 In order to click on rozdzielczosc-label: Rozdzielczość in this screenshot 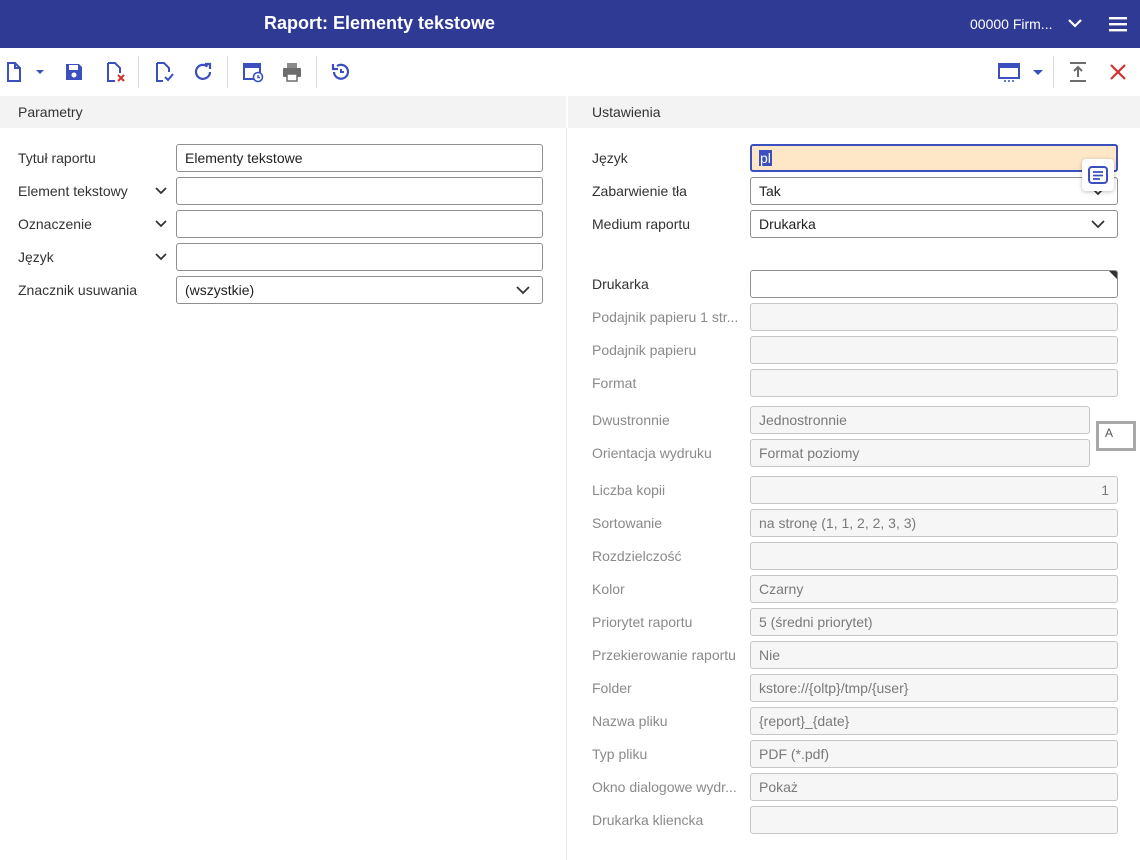, I will do `click(637, 556)`.